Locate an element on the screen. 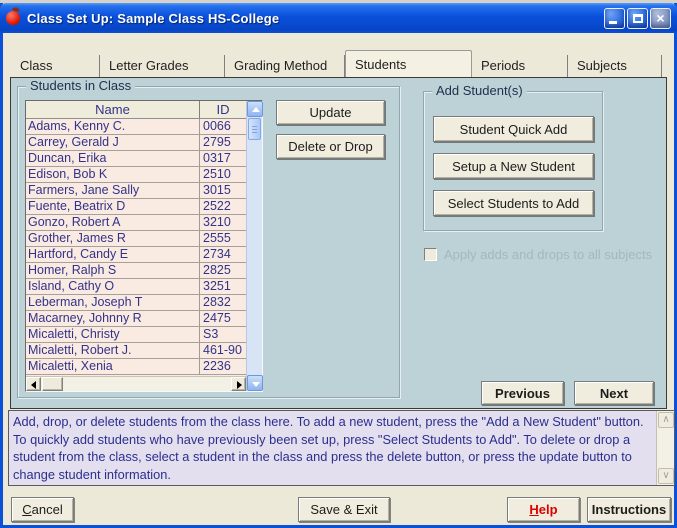 This screenshot has height=528, width=677. table-row: Homer, Ralph S 2825 is located at coordinates (136, 271).